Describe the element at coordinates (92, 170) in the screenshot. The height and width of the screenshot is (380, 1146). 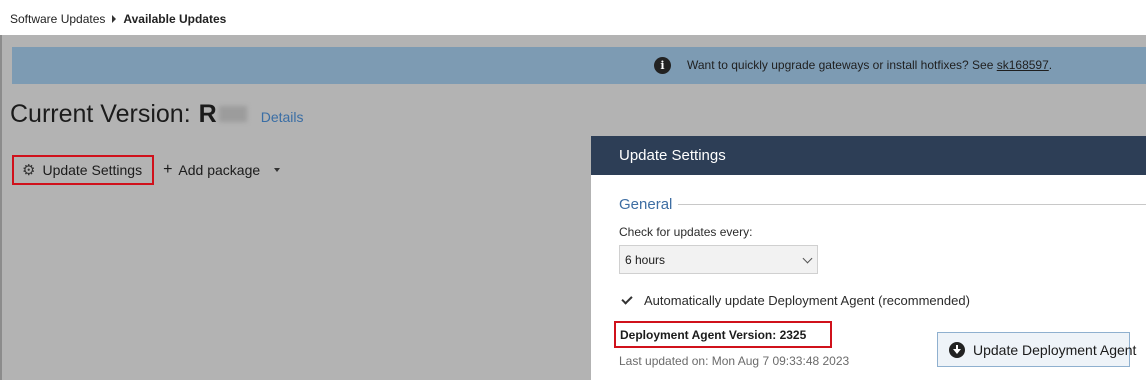
I see `update-settings-label: Update Settings` at that location.